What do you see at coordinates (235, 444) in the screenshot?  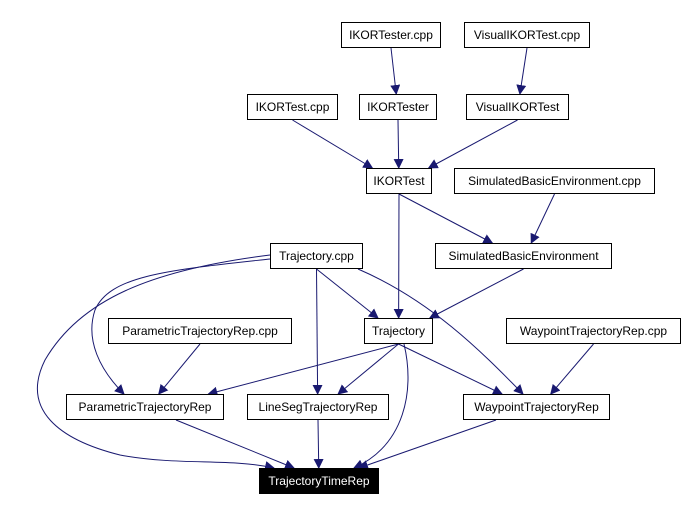 I see `edge-parametrictrajectoryrep-to-trajectorytimerep` at bounding box center [235, 444].